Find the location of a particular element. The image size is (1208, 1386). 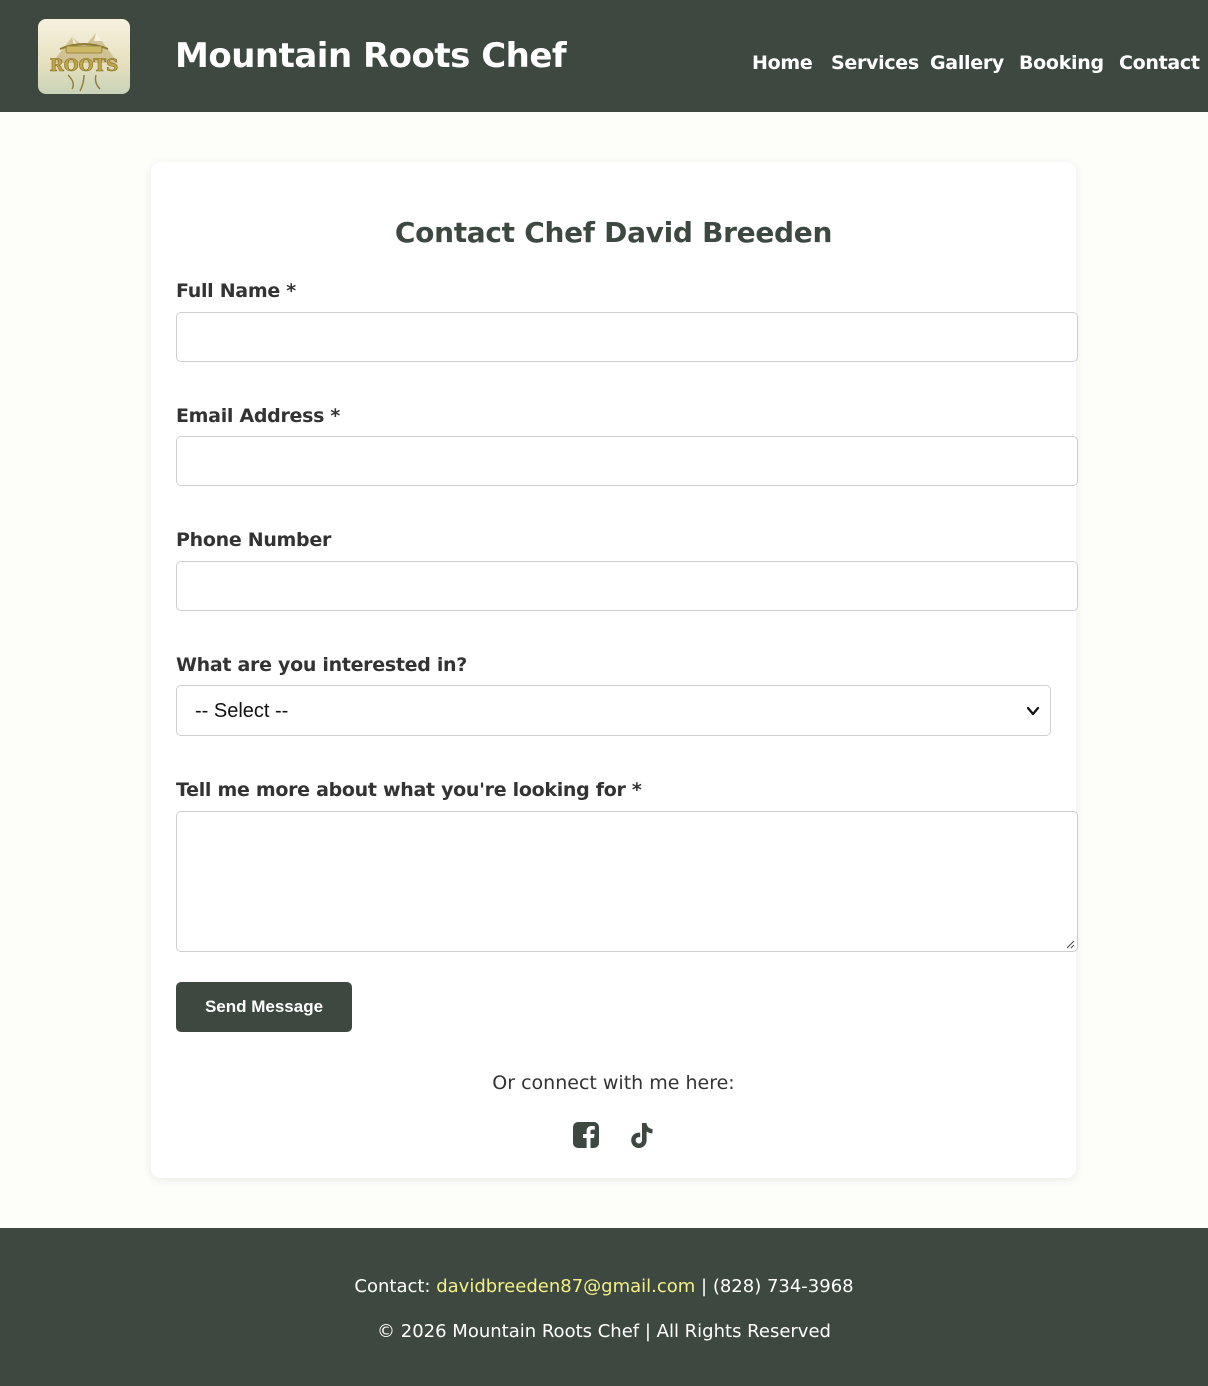

email-label: Email Address * is located at coordinates (258, 416).